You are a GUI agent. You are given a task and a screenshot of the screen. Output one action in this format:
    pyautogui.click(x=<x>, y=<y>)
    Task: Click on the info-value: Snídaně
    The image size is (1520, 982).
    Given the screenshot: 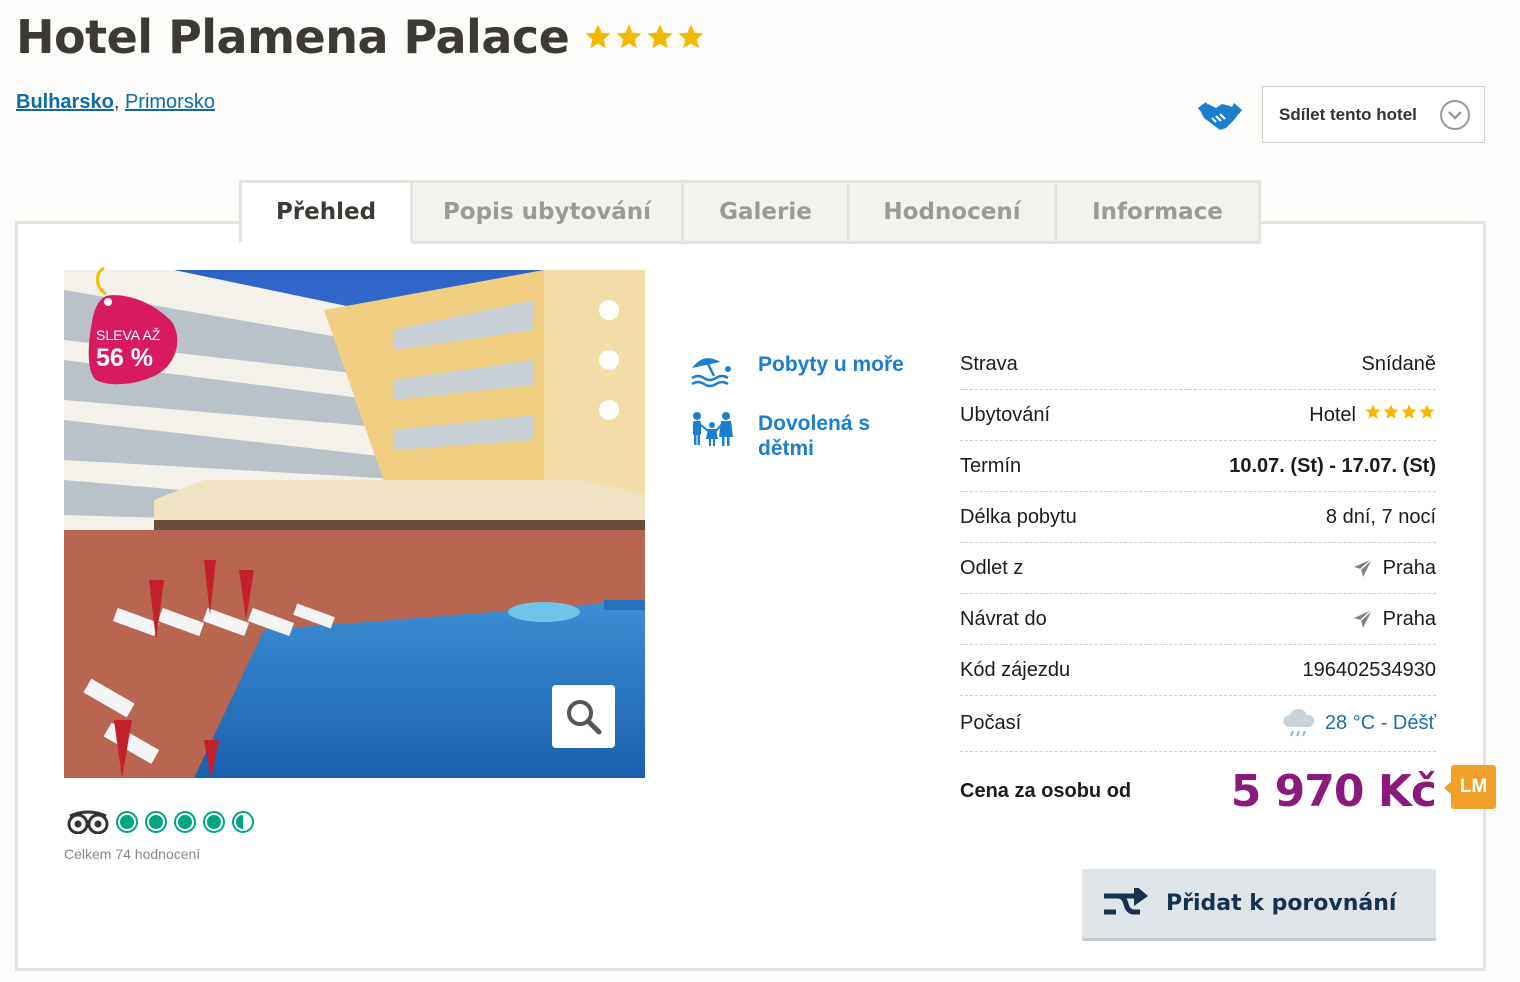 What is the action you would take?
    pyautogui.click(x=1398, y=363)
    